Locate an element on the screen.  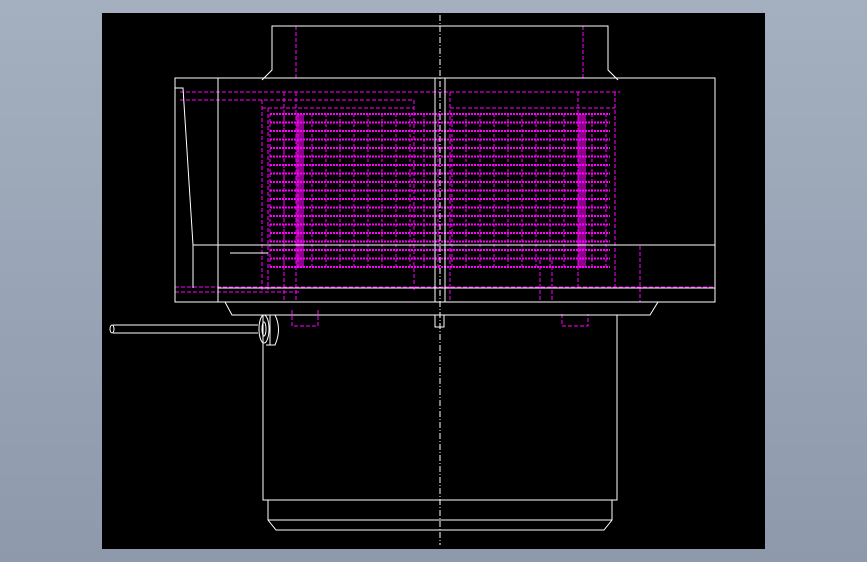
rod-flange is located at coordinates (264, 329).